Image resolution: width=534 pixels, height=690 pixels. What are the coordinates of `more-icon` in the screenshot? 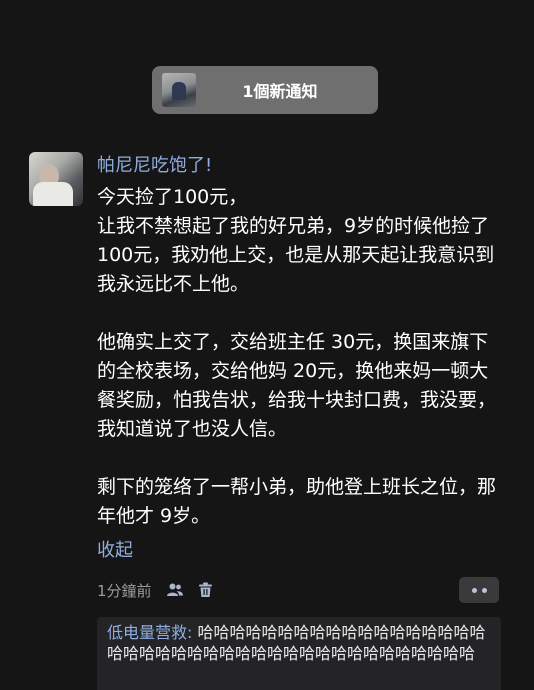 It's located at (474, 590).